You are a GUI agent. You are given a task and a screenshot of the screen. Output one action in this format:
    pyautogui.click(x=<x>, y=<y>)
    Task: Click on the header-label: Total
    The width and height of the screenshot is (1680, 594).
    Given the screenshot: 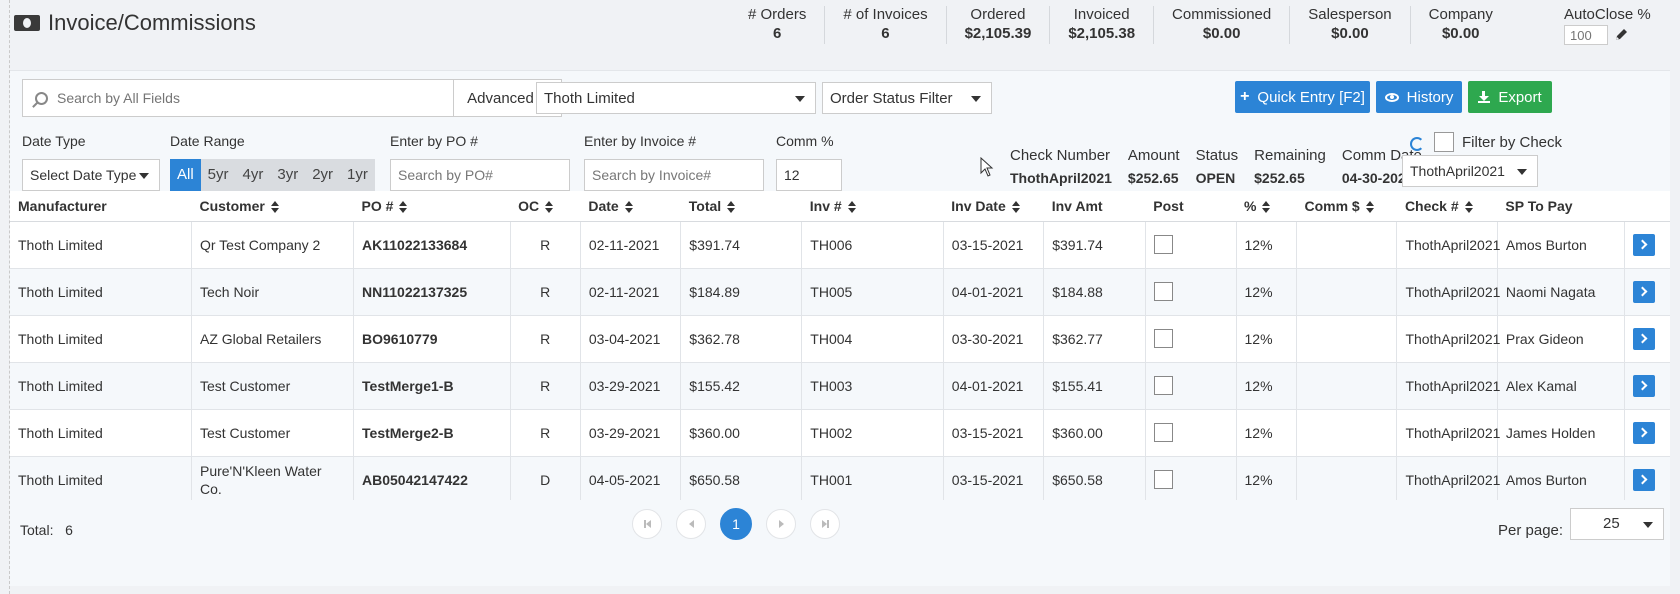 What is the action you would take?
    pyautogui.click(x=705, y=205)
    